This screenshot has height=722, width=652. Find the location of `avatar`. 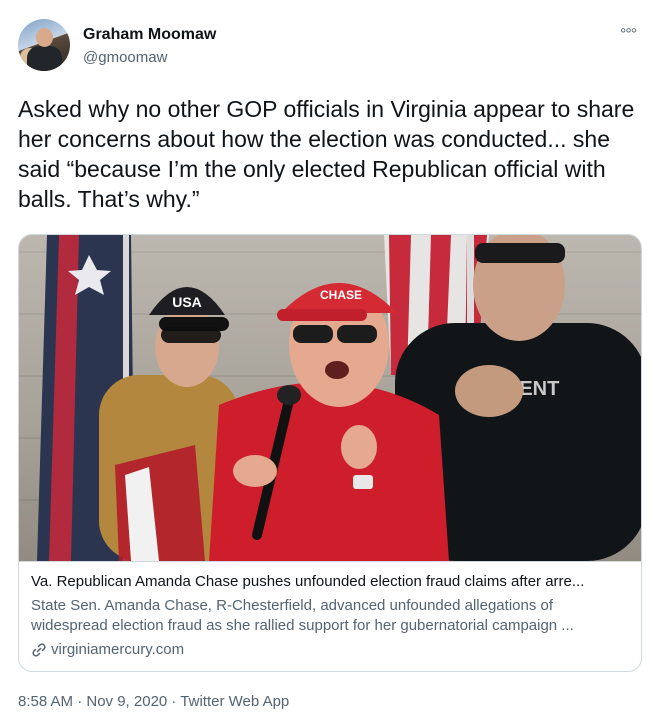

avatar is located at coordinates (44, 45).